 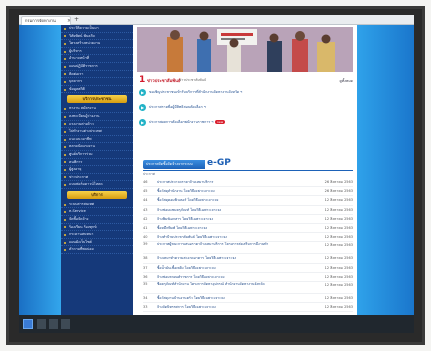 What do you see at coordinates (145, 244) in the screenshot?
I see `egp-row-number: 39` at bounding box center [145, 244].